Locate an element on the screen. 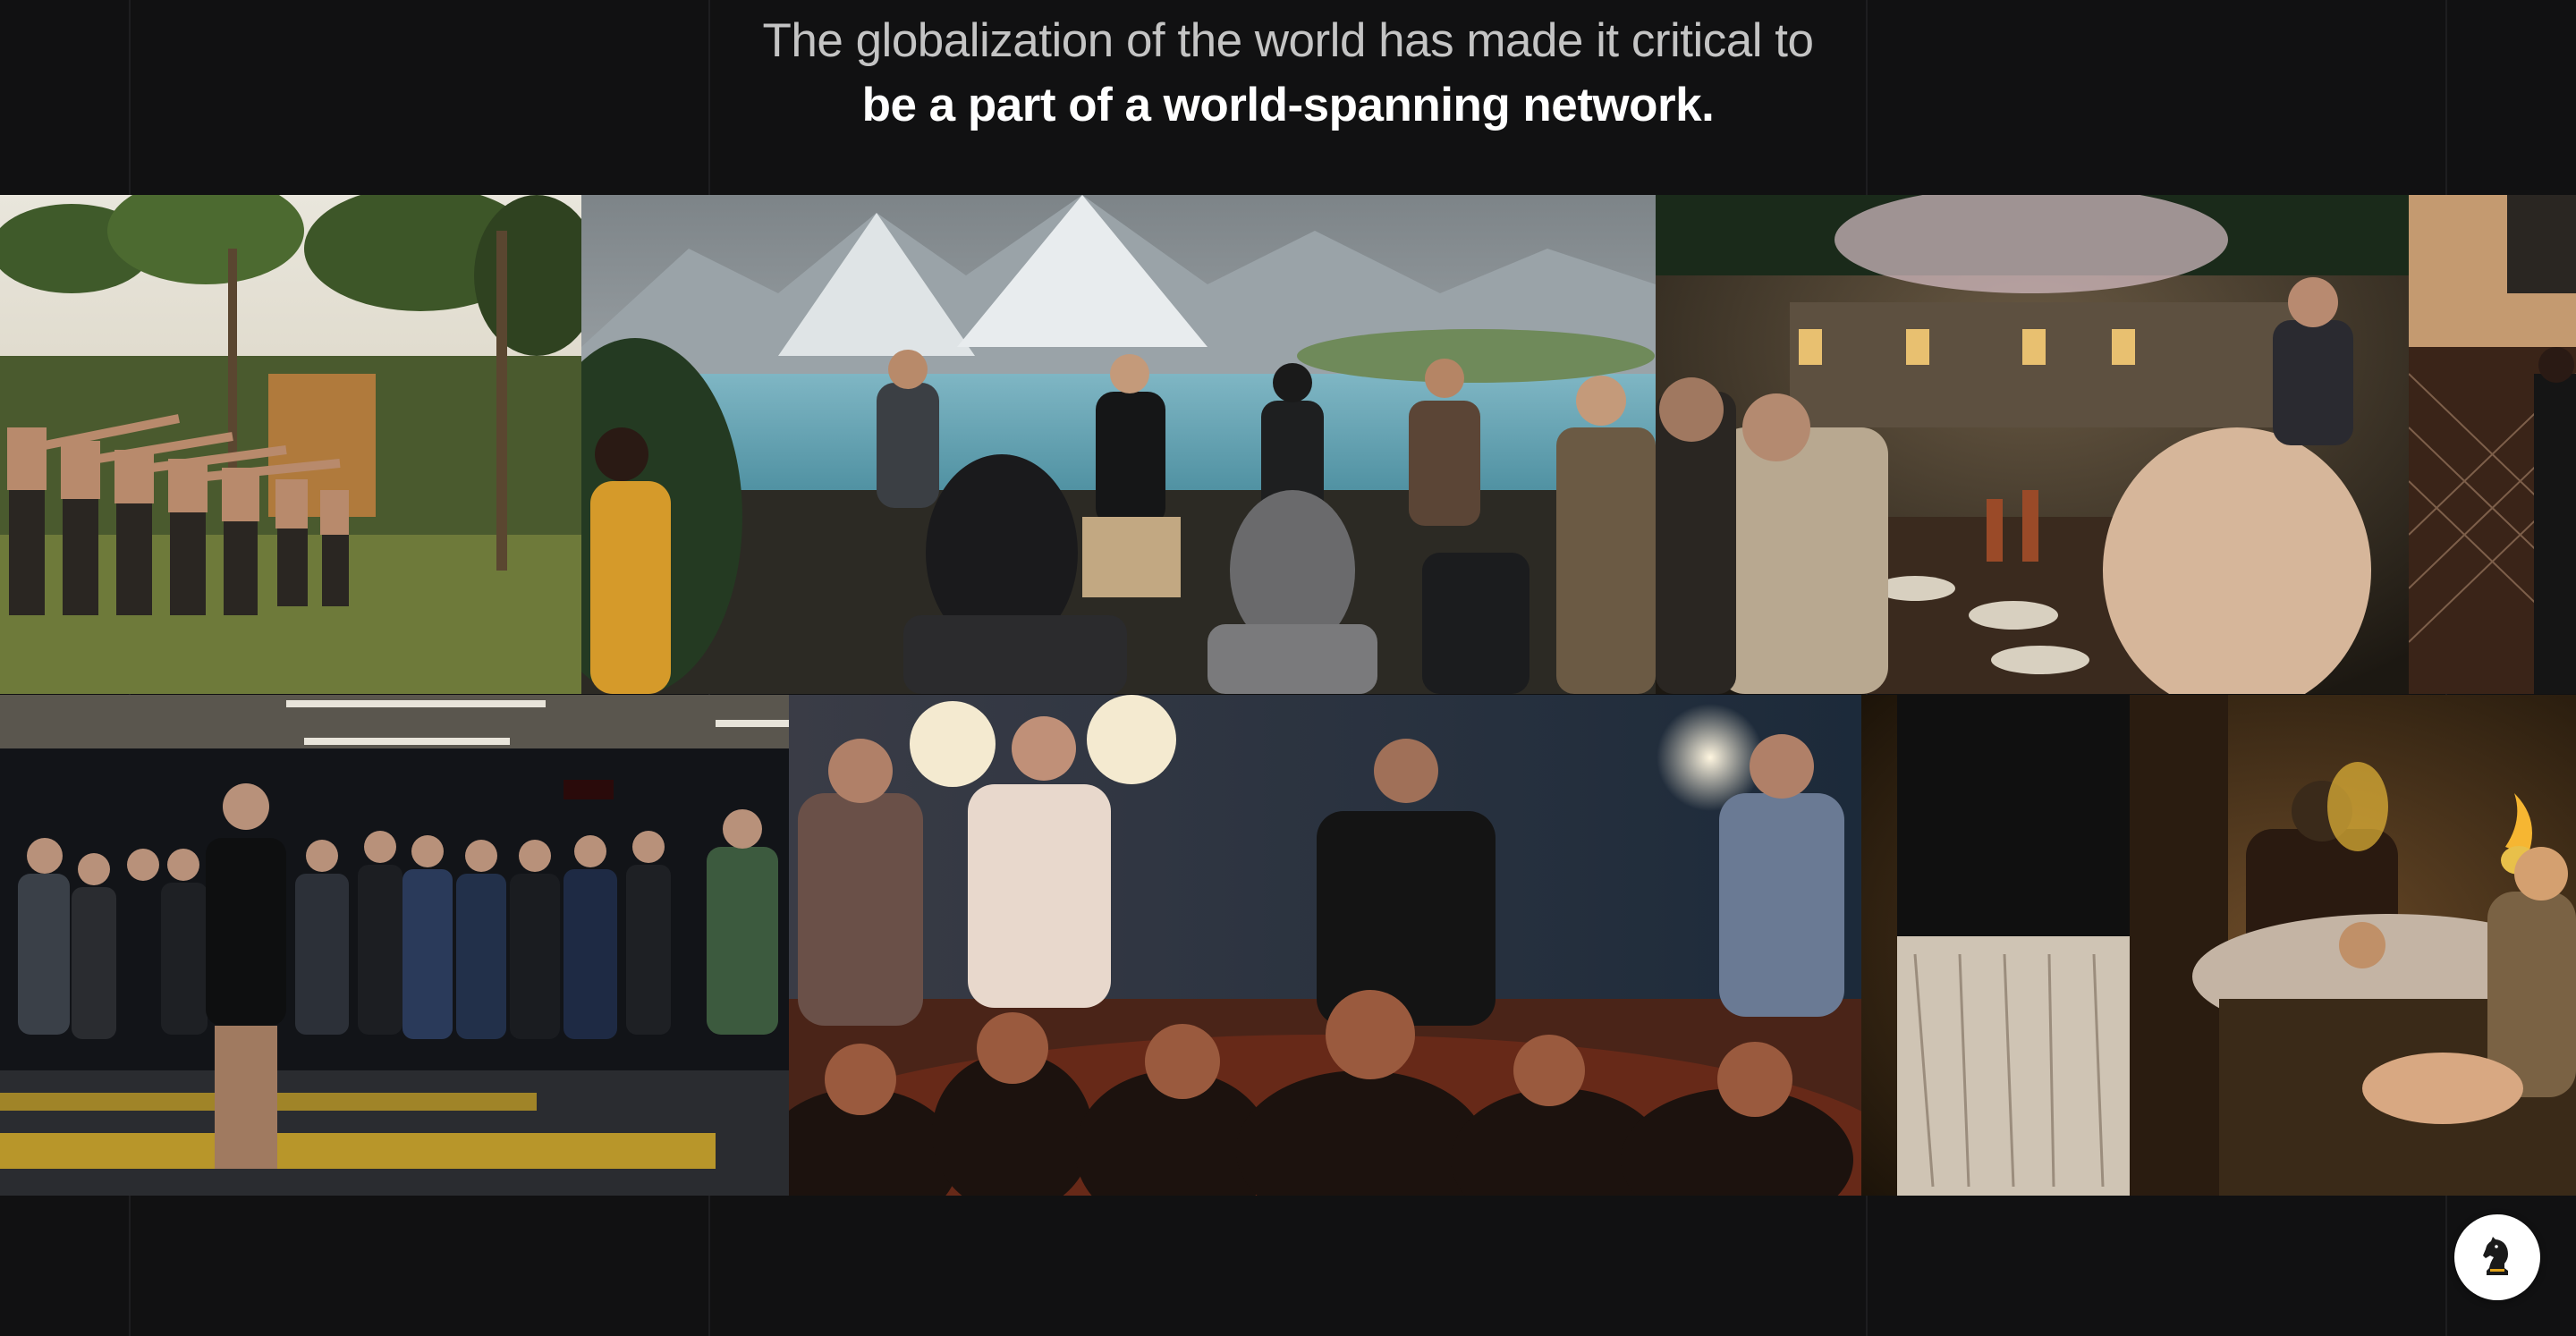 Image resolution: width=2576 pixels, height=1336 pixels. photo-lounge-flambe is located at coordinates (2218, 946).